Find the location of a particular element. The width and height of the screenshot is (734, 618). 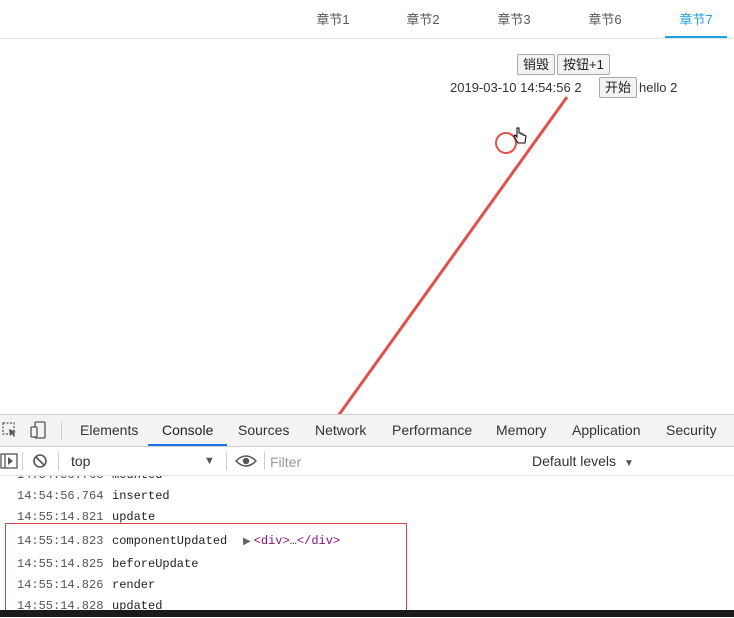

log-row: 14:54:56.763 mounted is located at coordinates (367, 481).